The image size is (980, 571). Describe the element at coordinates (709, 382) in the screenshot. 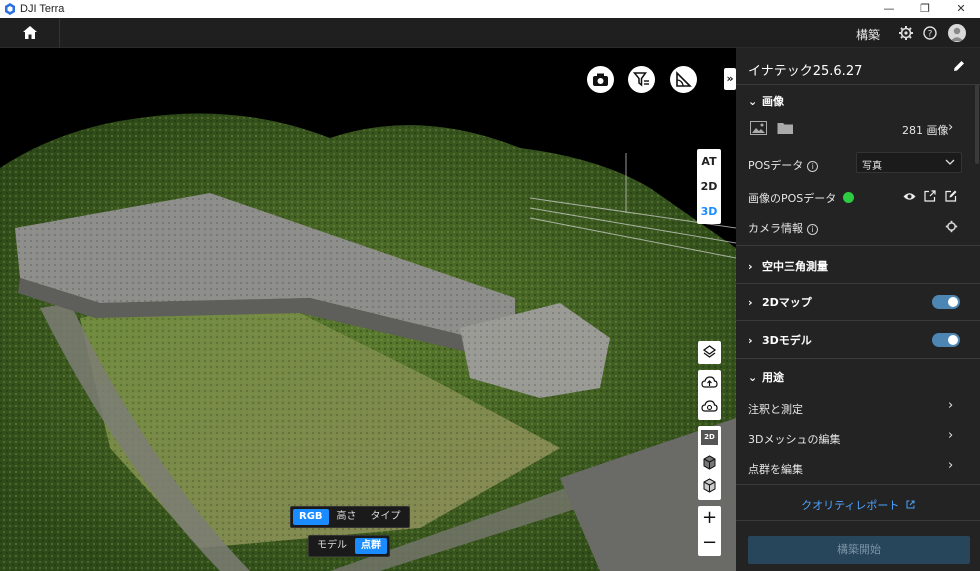

I see `cloud-upload-icon` at that location.